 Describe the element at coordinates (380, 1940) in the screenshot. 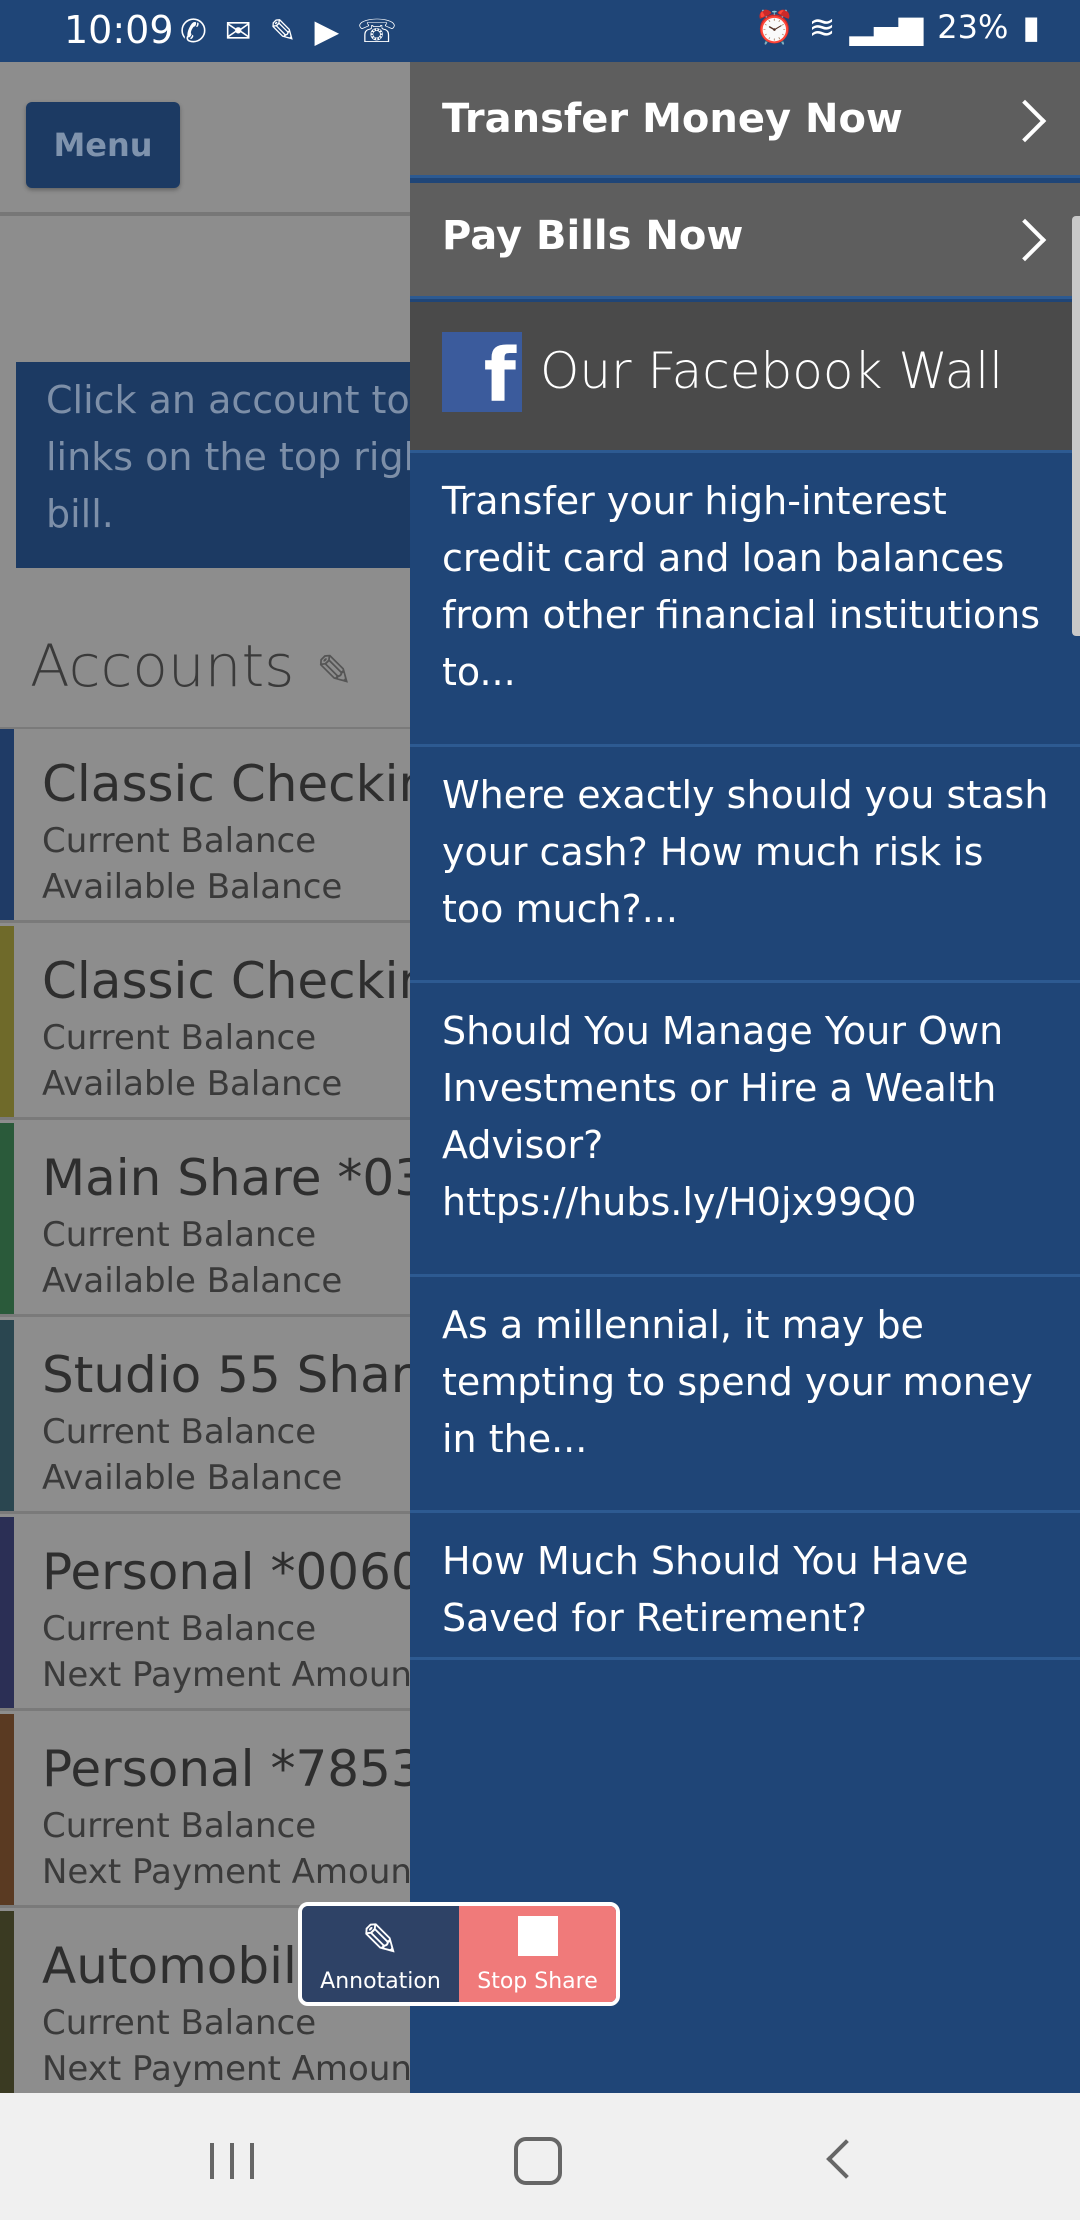

I see `pencil-icon: ✎` at that location.